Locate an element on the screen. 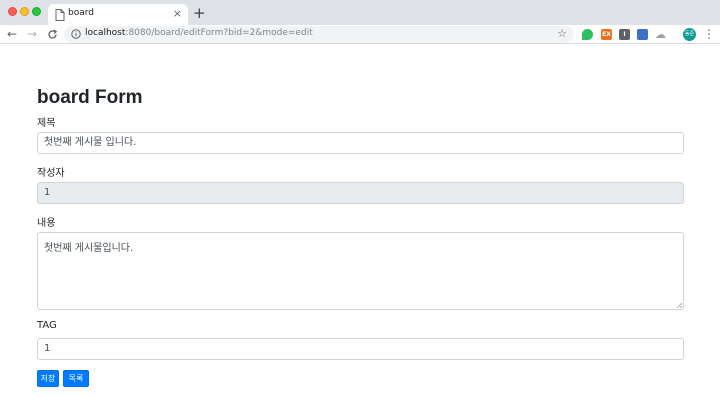  url-path: :8080/board/editForm?bid=2&mode=edit is located at coordinates (219, 33).